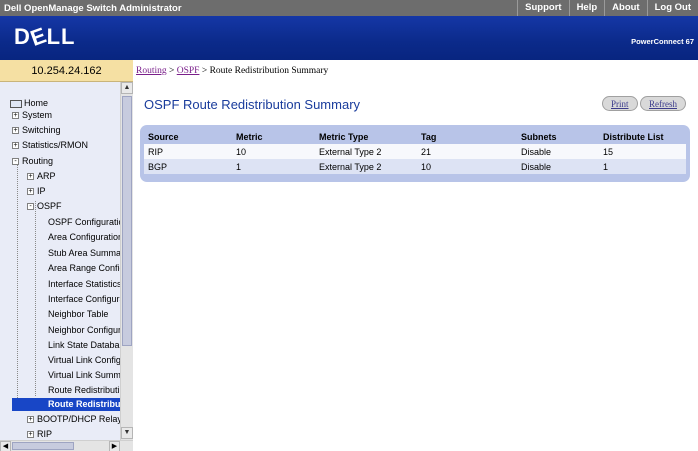 Image resolution: width=698 pixels, height=451 pixels. Describe the element at coordinates (45, 36) in the screenshot. I see `dell-logo: DELL` at that location.